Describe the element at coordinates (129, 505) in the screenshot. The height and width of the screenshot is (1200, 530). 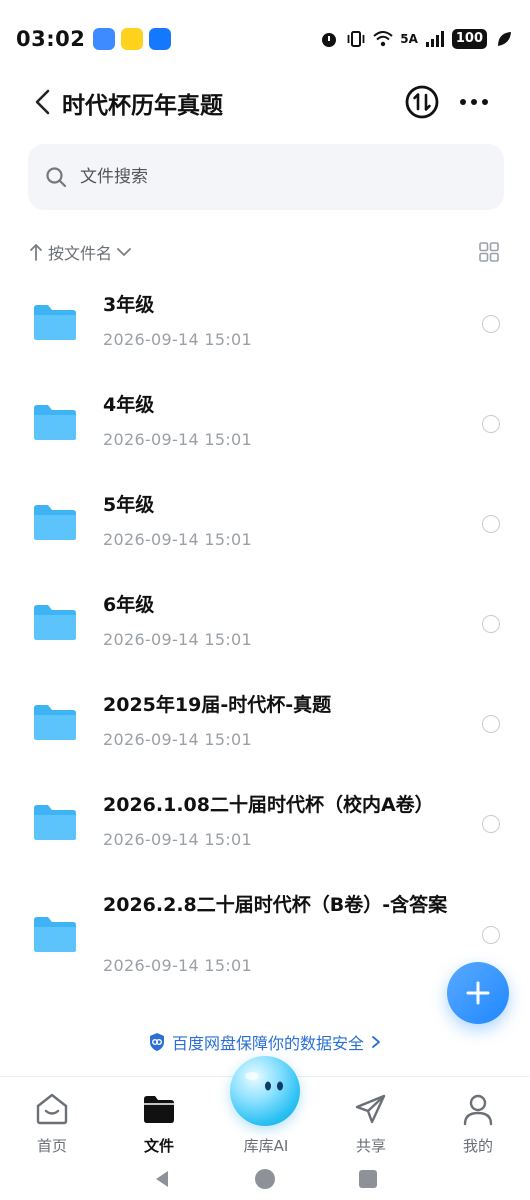
I see `folder-name: 5年级` at that location.